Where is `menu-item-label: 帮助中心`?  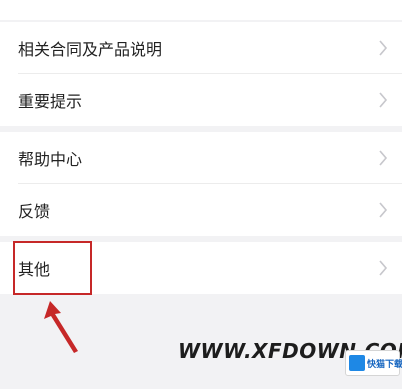
menu-item-label: 帮助中心 is located at coordinates (50, 159).